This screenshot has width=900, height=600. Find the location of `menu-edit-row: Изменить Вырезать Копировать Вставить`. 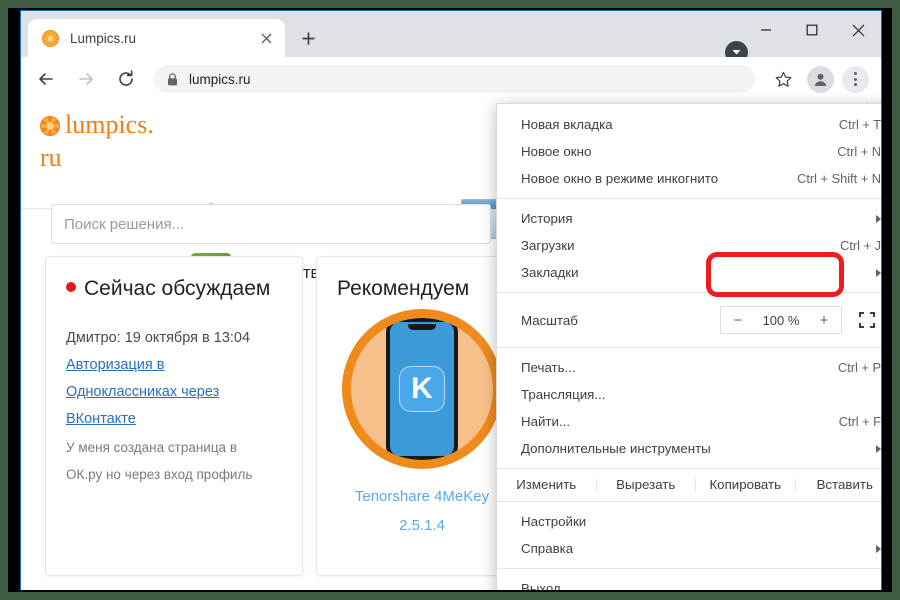

menu-edit-row: Изменить Вырезать Копировать Вставить is located at coordinates (689, 485).